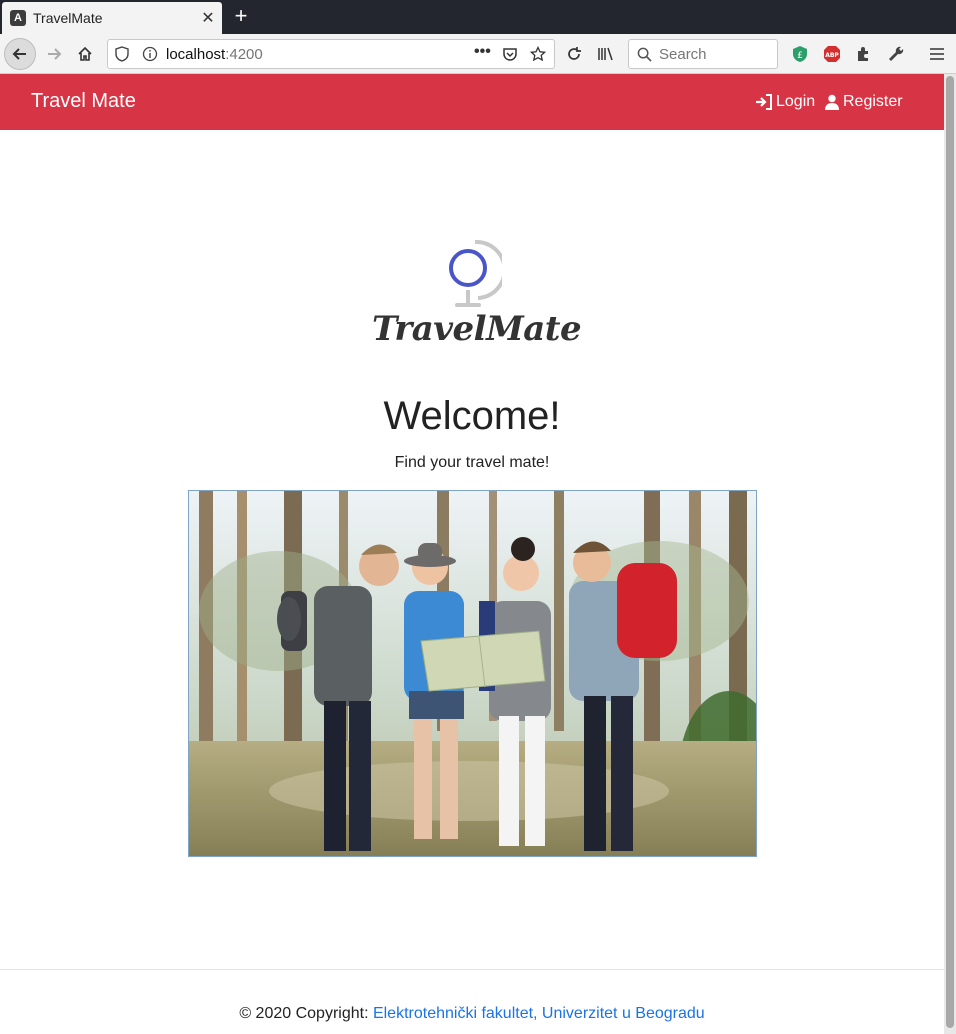  I want to click on arrow-left-icon, so click(19, 54).